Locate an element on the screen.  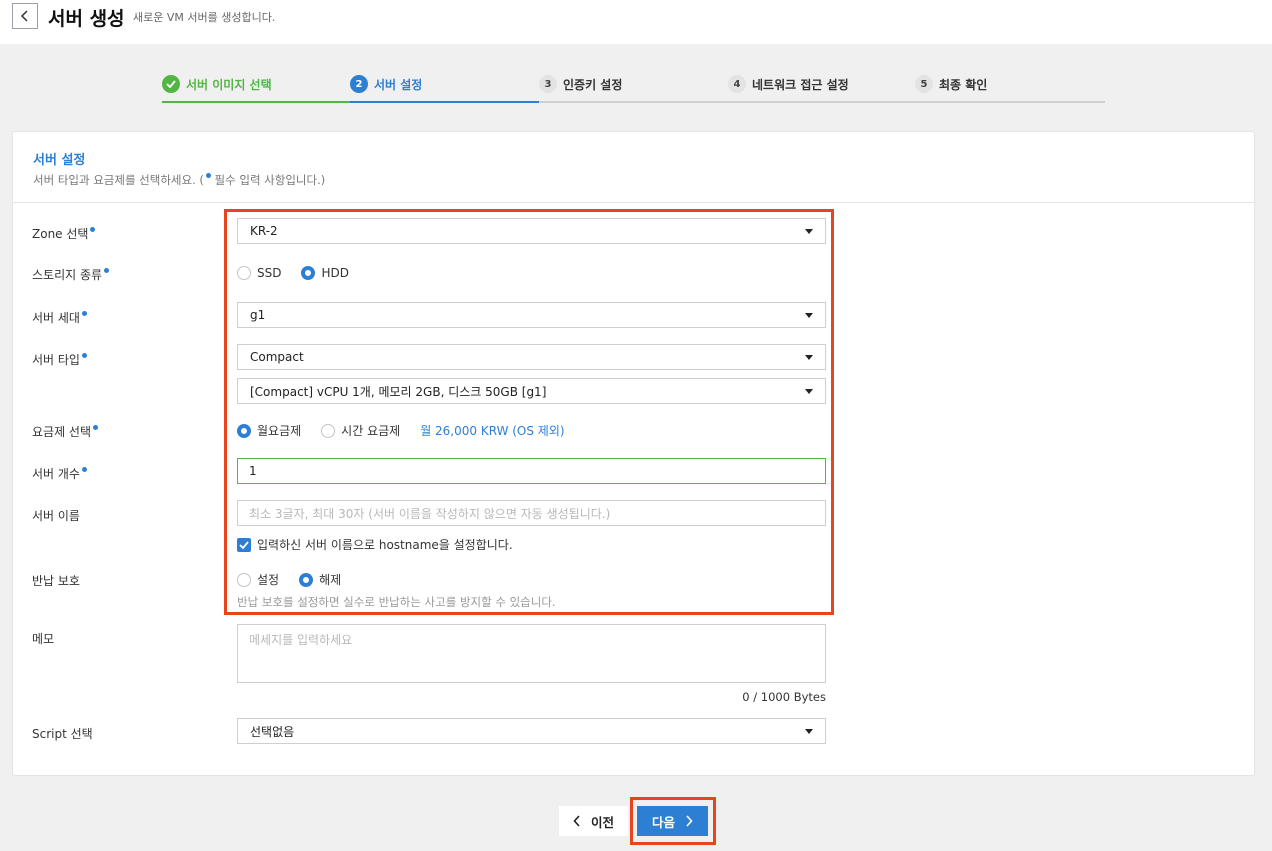
step-auth-key: 3 인증키 설정 is located at coordinates (633, 86).